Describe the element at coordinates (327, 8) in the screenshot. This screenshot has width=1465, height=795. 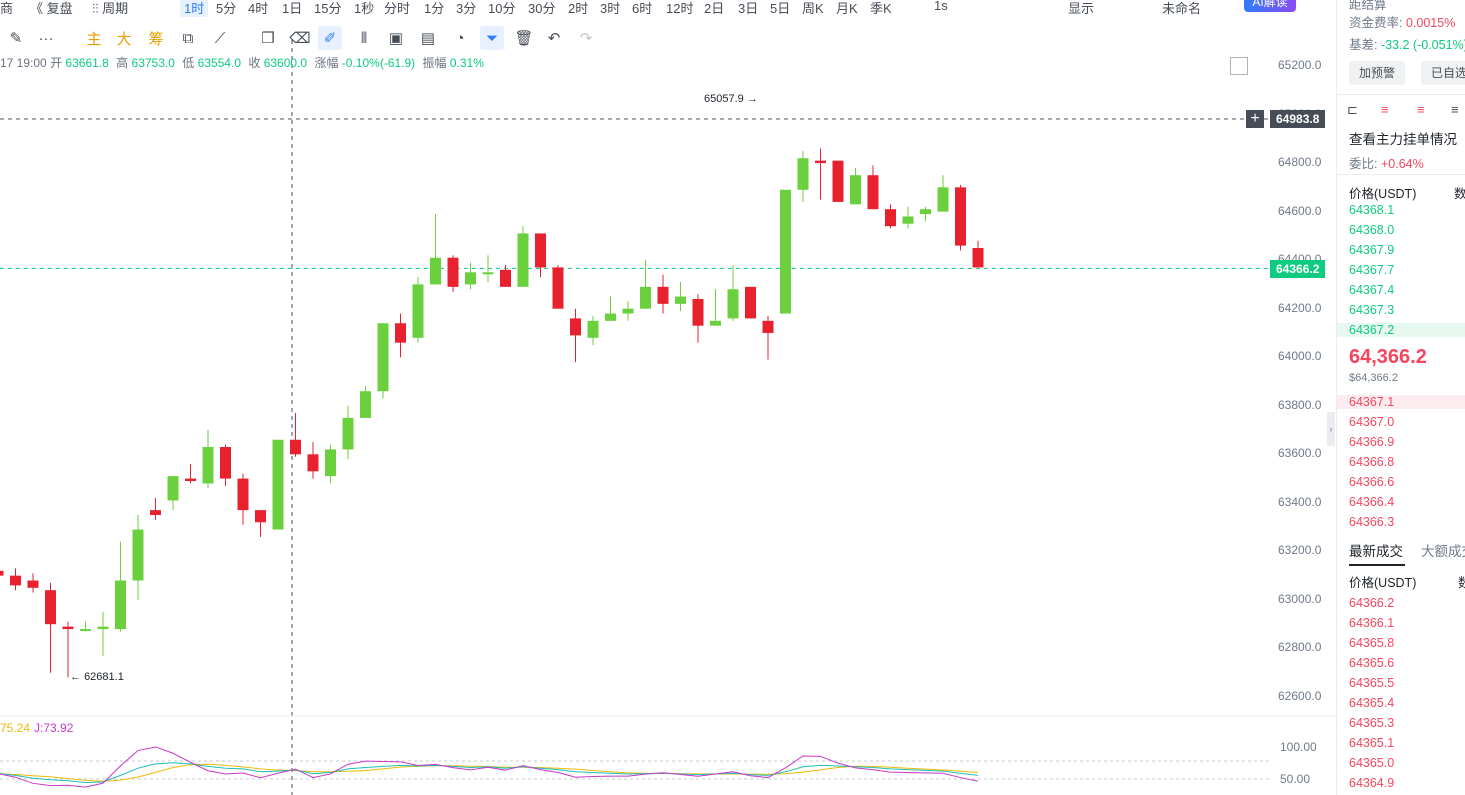
I see `timeframe-7: 15分` at that location.